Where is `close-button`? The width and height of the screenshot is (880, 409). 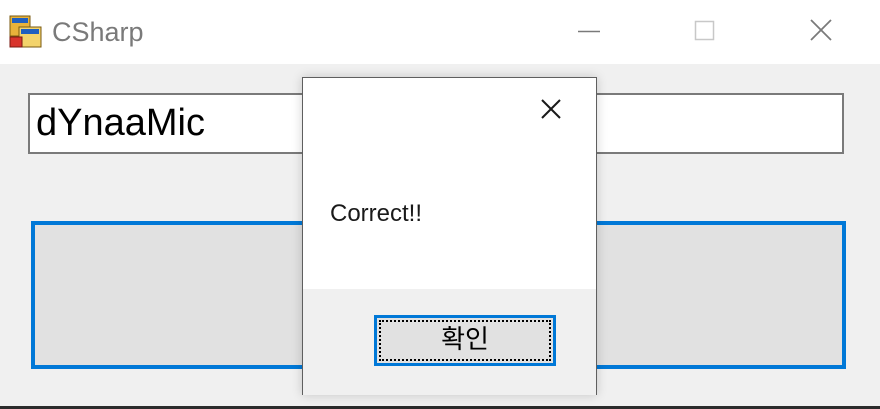
close-button is located at coordinates (821, 32).